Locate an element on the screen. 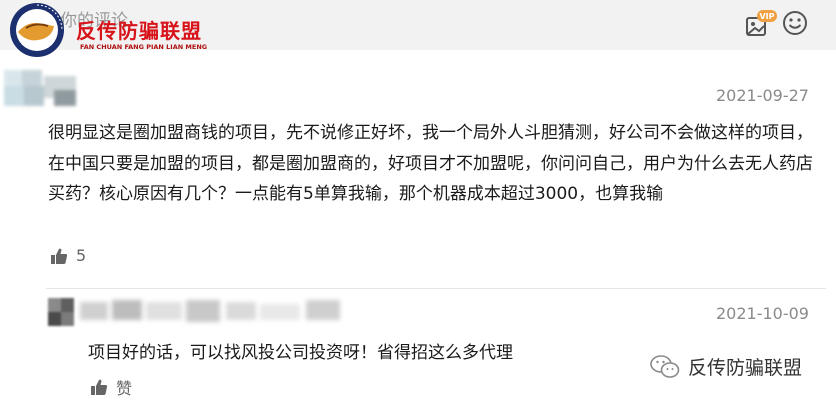 Image resolution: width=836 pixels, height=403 pixels. reply-author-avatar is located at coordinates (61, 312).